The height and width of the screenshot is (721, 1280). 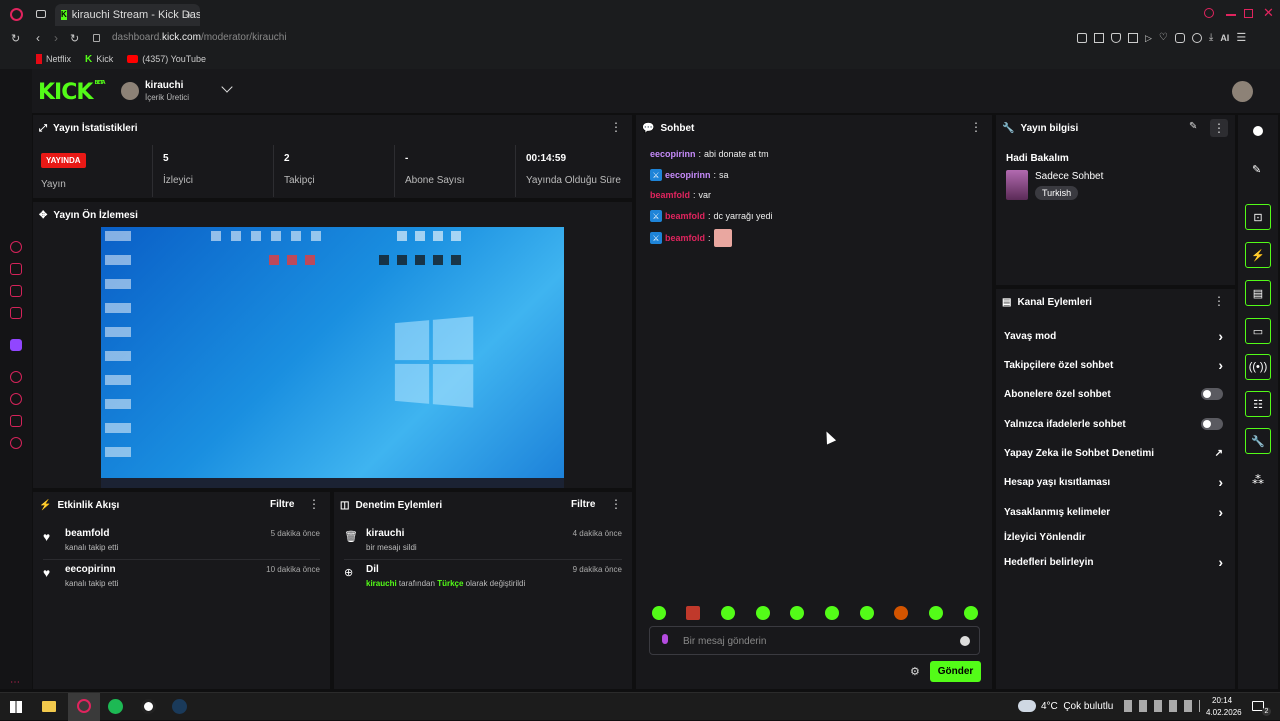 What do you see at coordinates (1258, 293) in the screenshot?
I see `notes-icon: ▤` at bounding box center [1258, 293].